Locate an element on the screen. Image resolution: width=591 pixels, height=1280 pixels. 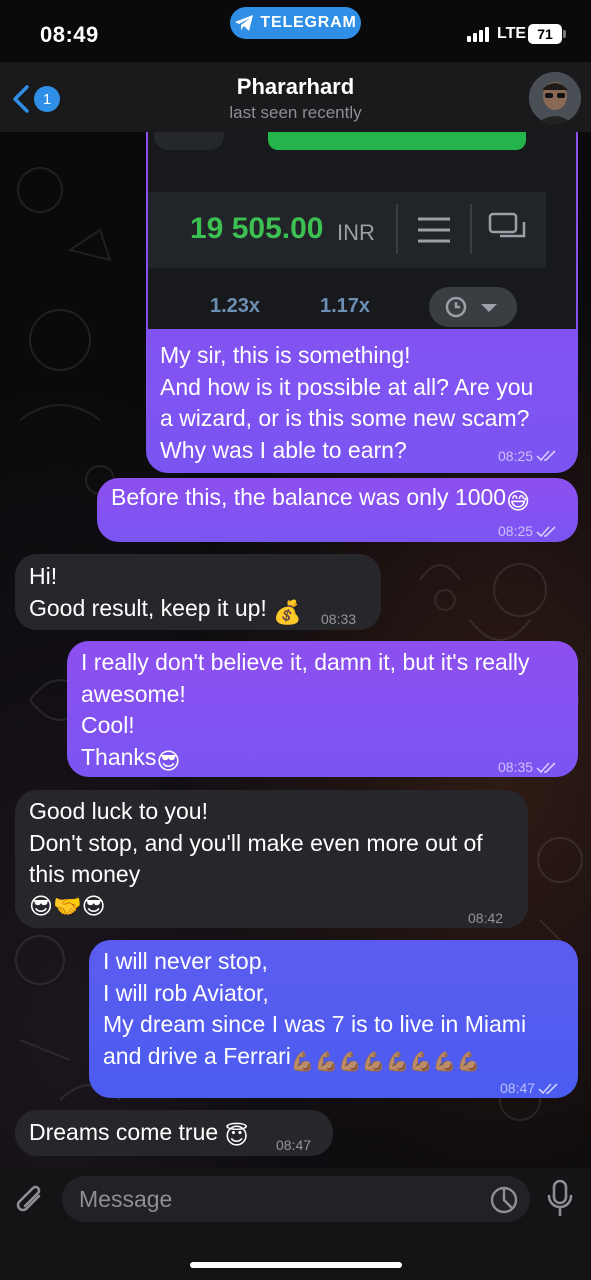
balance-currency: INR is located at coordinates (356, 232).